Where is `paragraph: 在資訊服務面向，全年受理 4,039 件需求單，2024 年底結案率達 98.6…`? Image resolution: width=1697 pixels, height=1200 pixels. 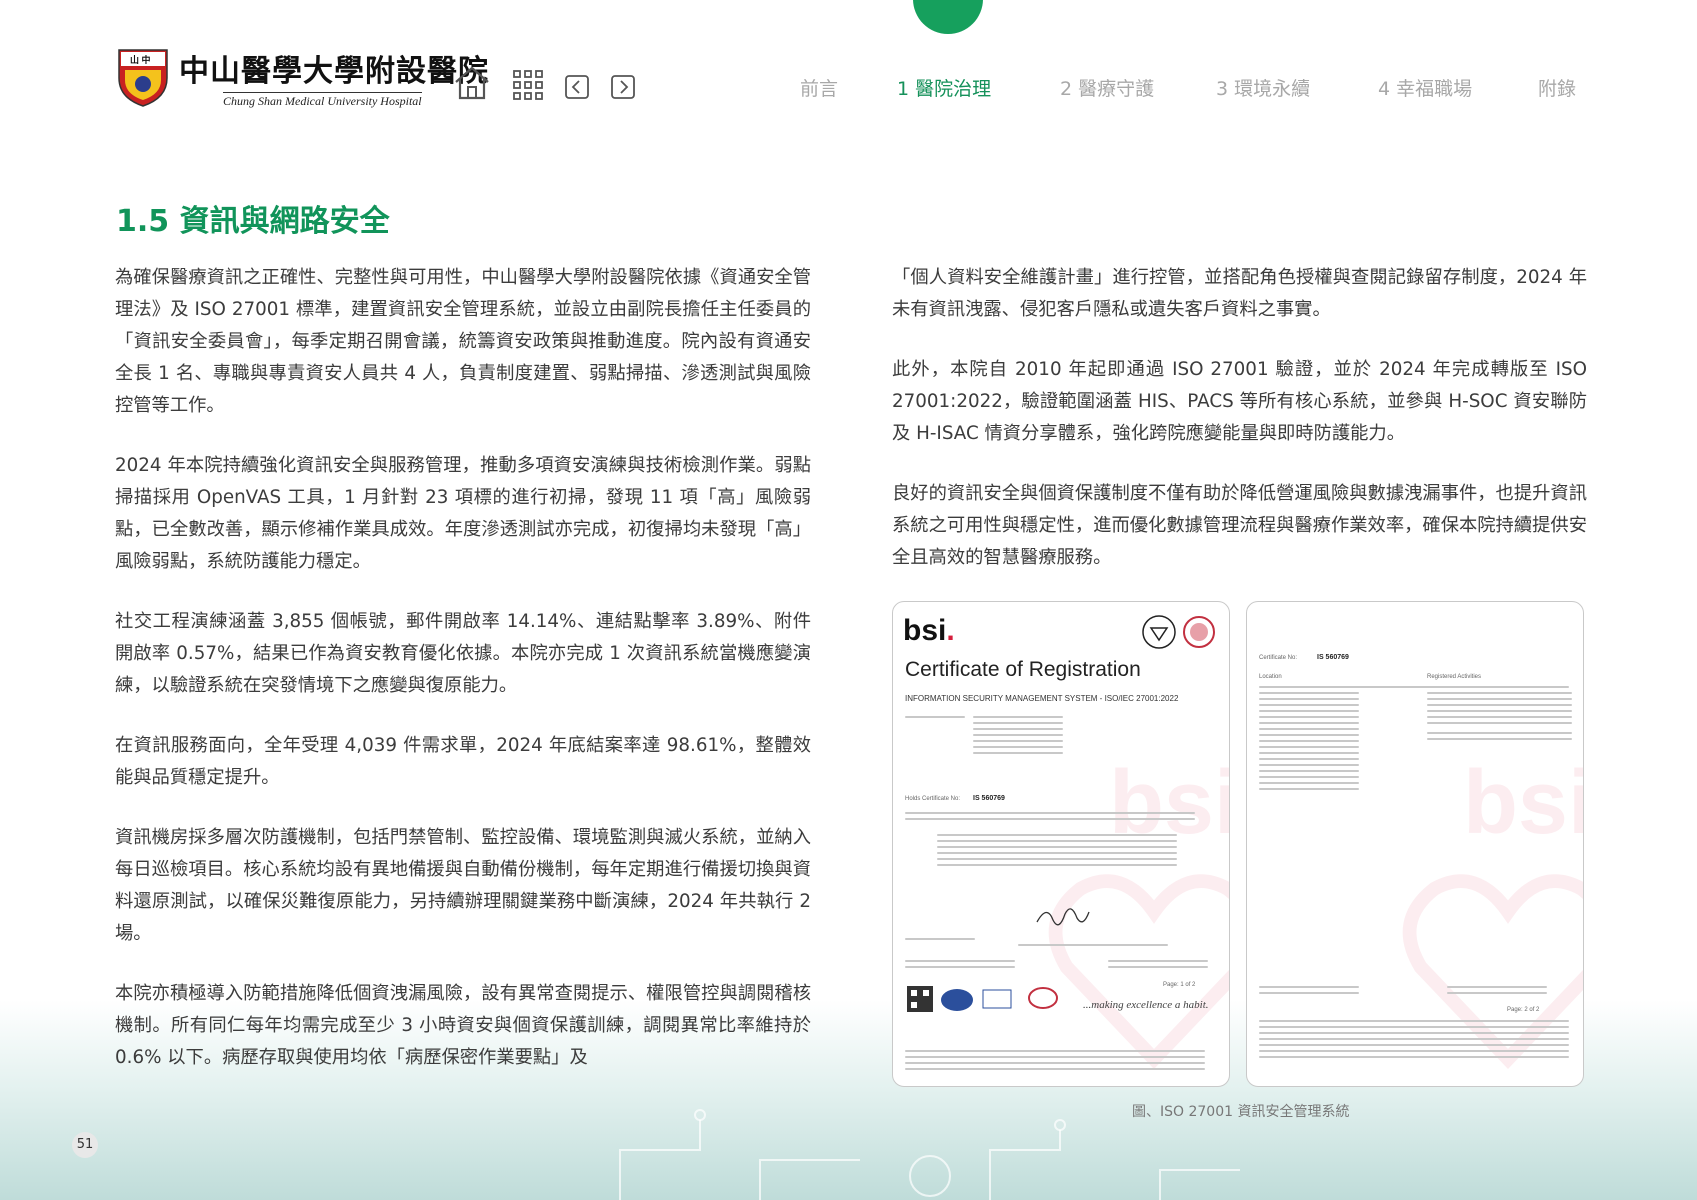 paragraph: 在資訊服務面向，全年受理 4,039 件需求單，2024 年底結案率達 98.6… is located at coordinates (463, 761).